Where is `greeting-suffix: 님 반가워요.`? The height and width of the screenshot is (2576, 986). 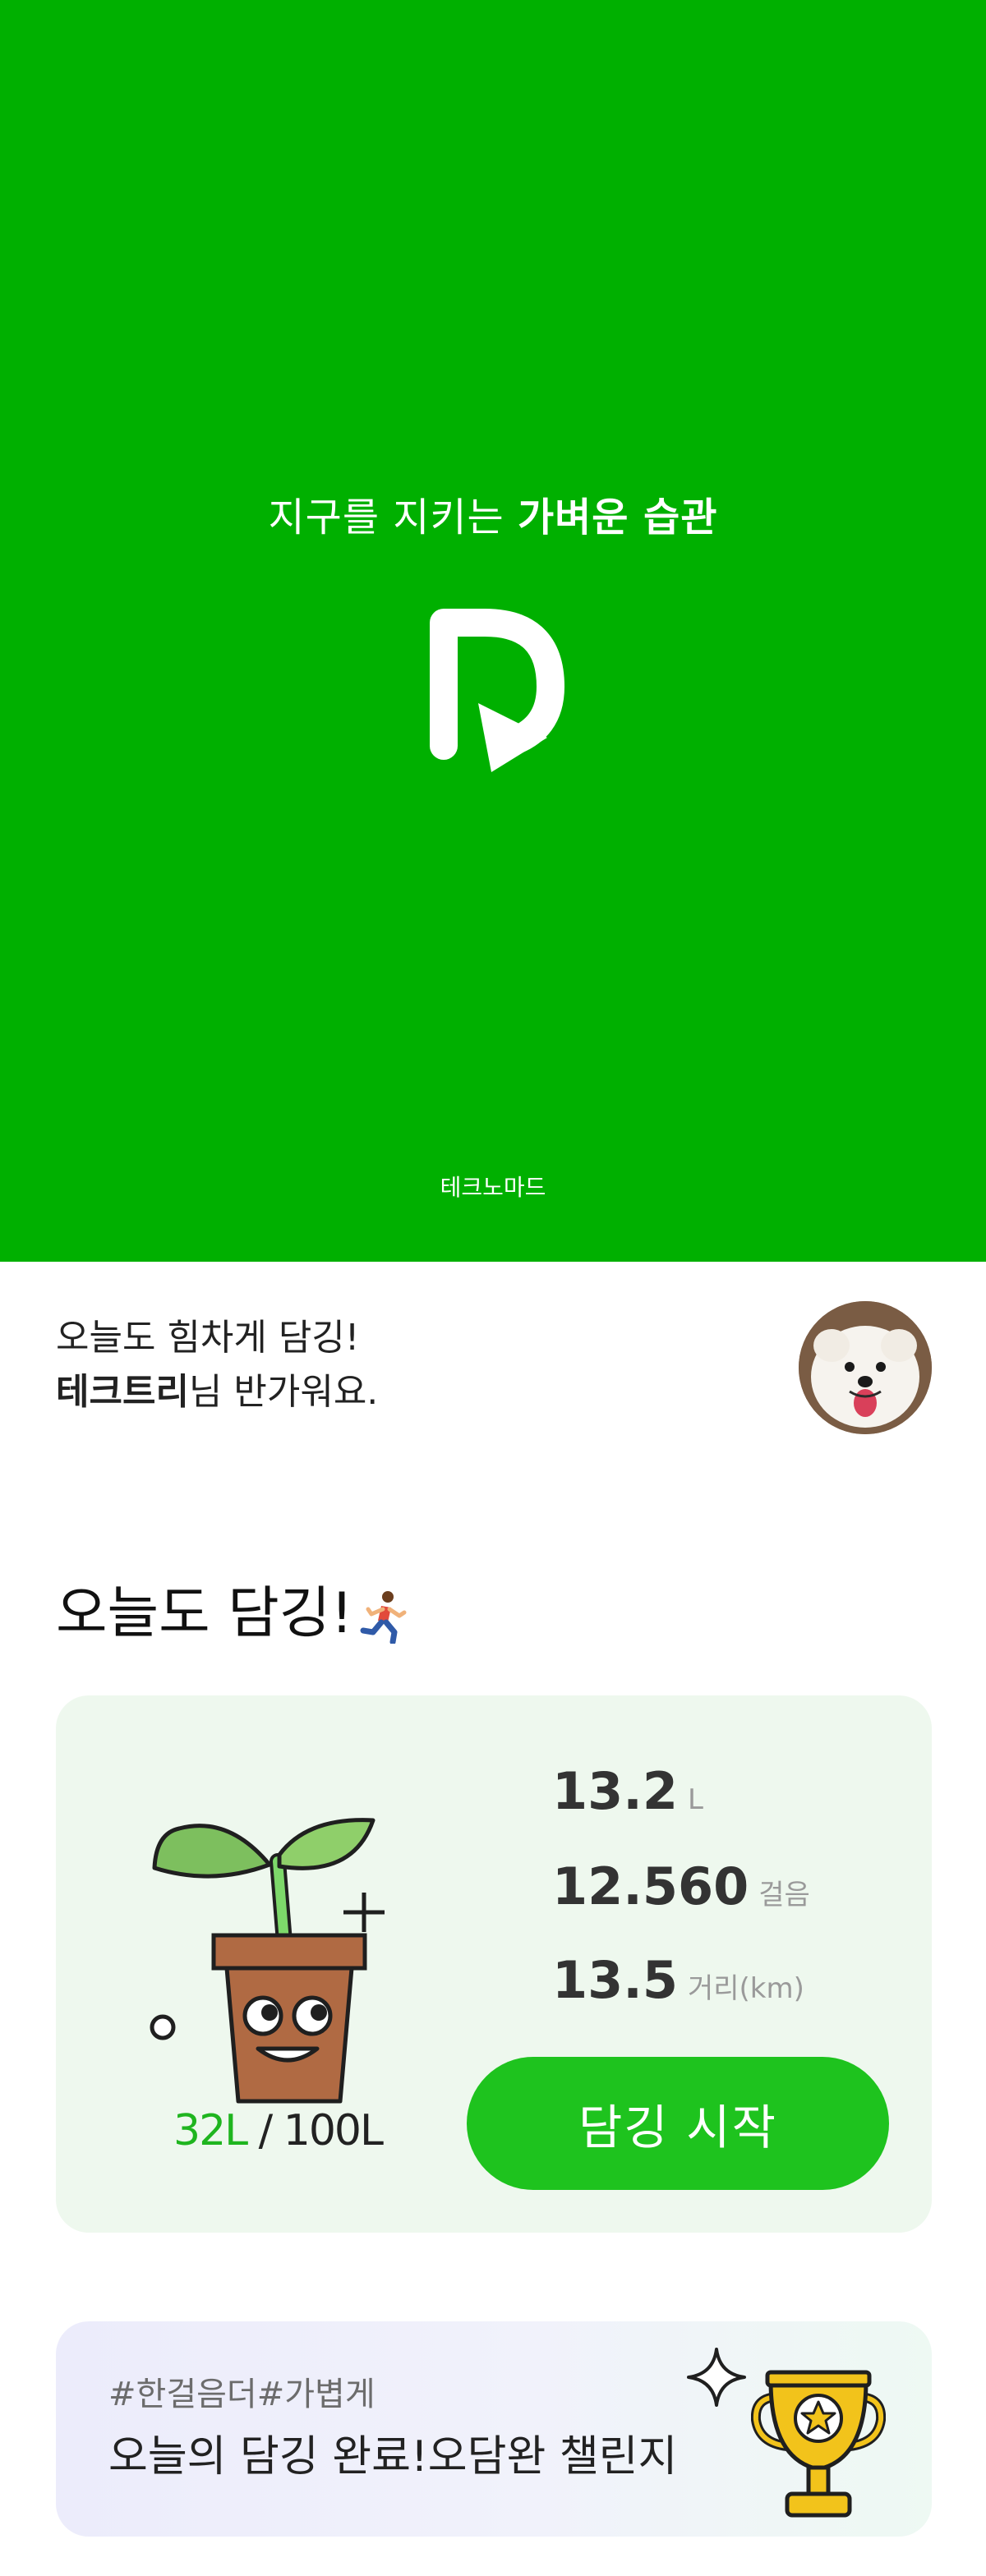
greeting-suffix: 님 반가워요. is located at coordinates (283, 1392).